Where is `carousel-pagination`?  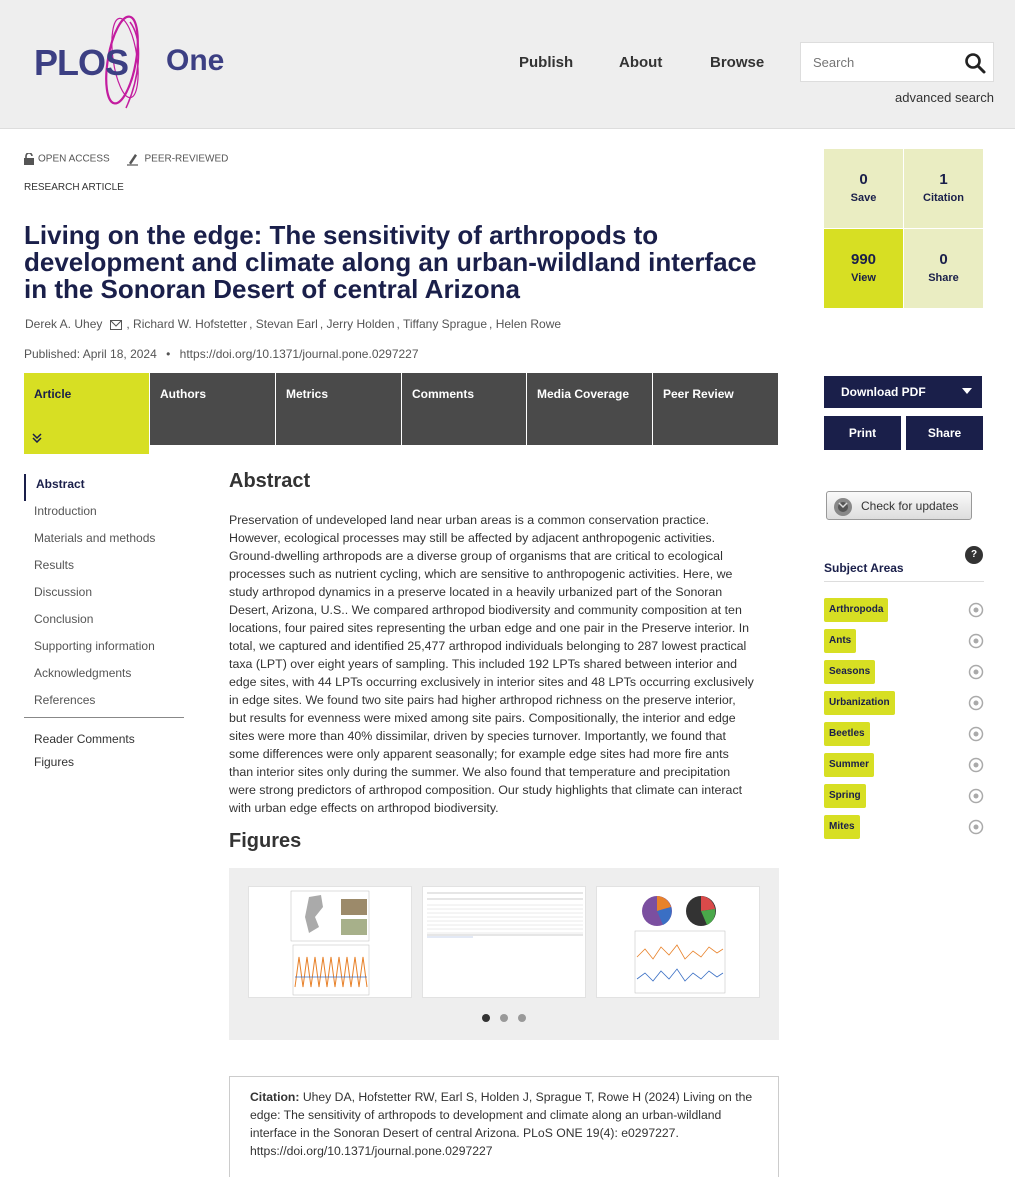 carousel-pagination is located at coordinates (504, 1018).